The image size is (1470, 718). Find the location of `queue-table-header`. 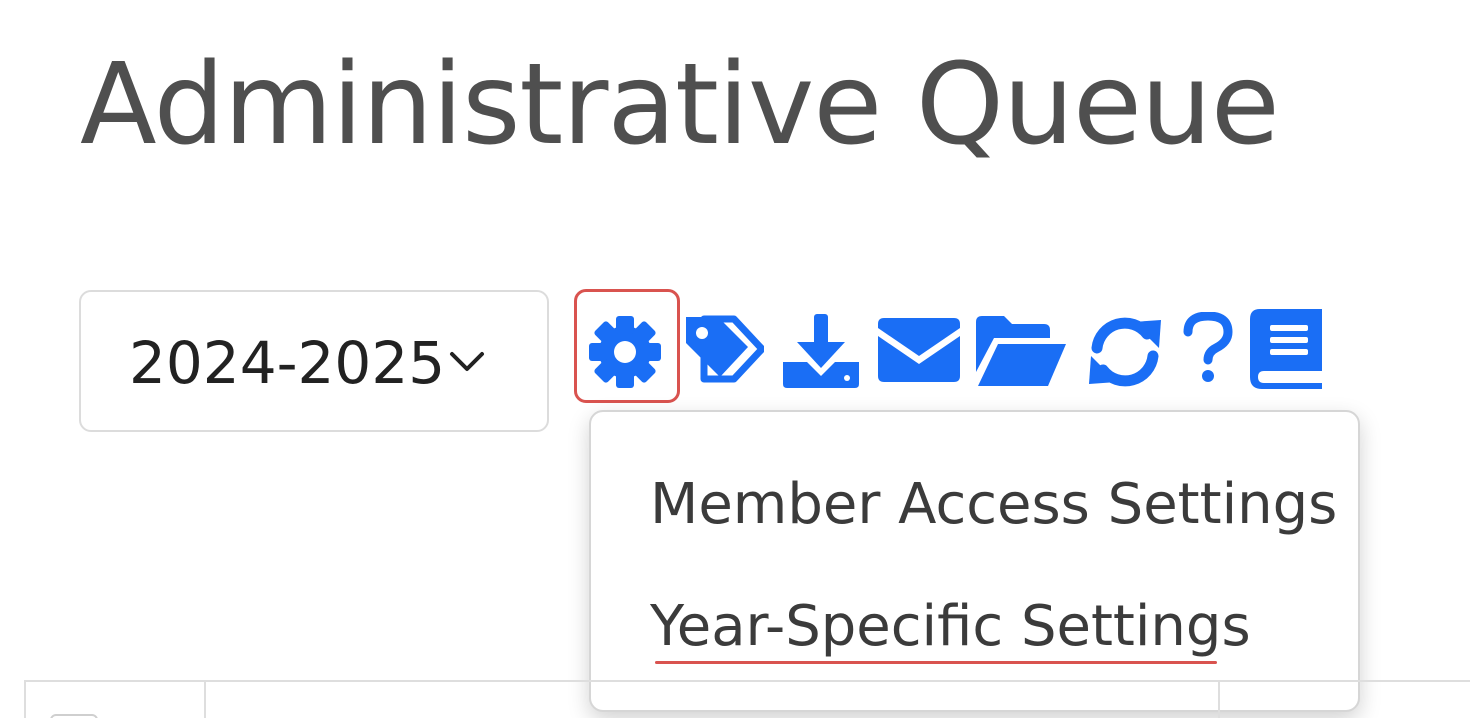

queue-table-header is located at coordinates (747, 699).